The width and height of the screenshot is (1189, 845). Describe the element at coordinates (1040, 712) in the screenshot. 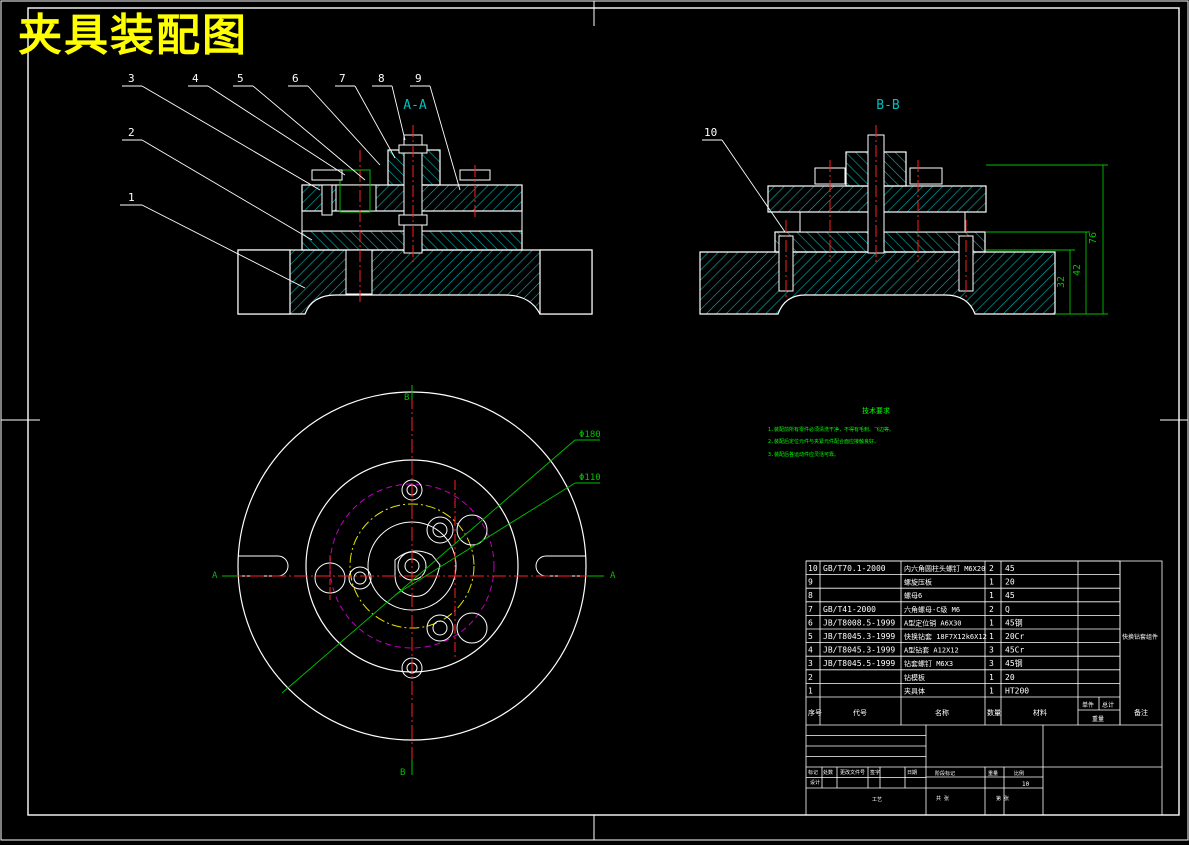

I see `bom-header-mat: 材料` at that location.